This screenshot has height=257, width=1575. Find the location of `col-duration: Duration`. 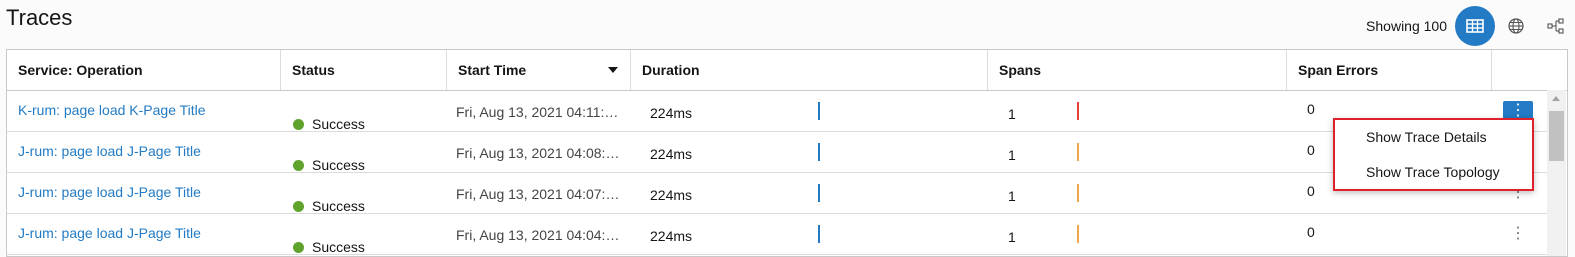

col-duration: Duration is located at coordinates (809, 70).